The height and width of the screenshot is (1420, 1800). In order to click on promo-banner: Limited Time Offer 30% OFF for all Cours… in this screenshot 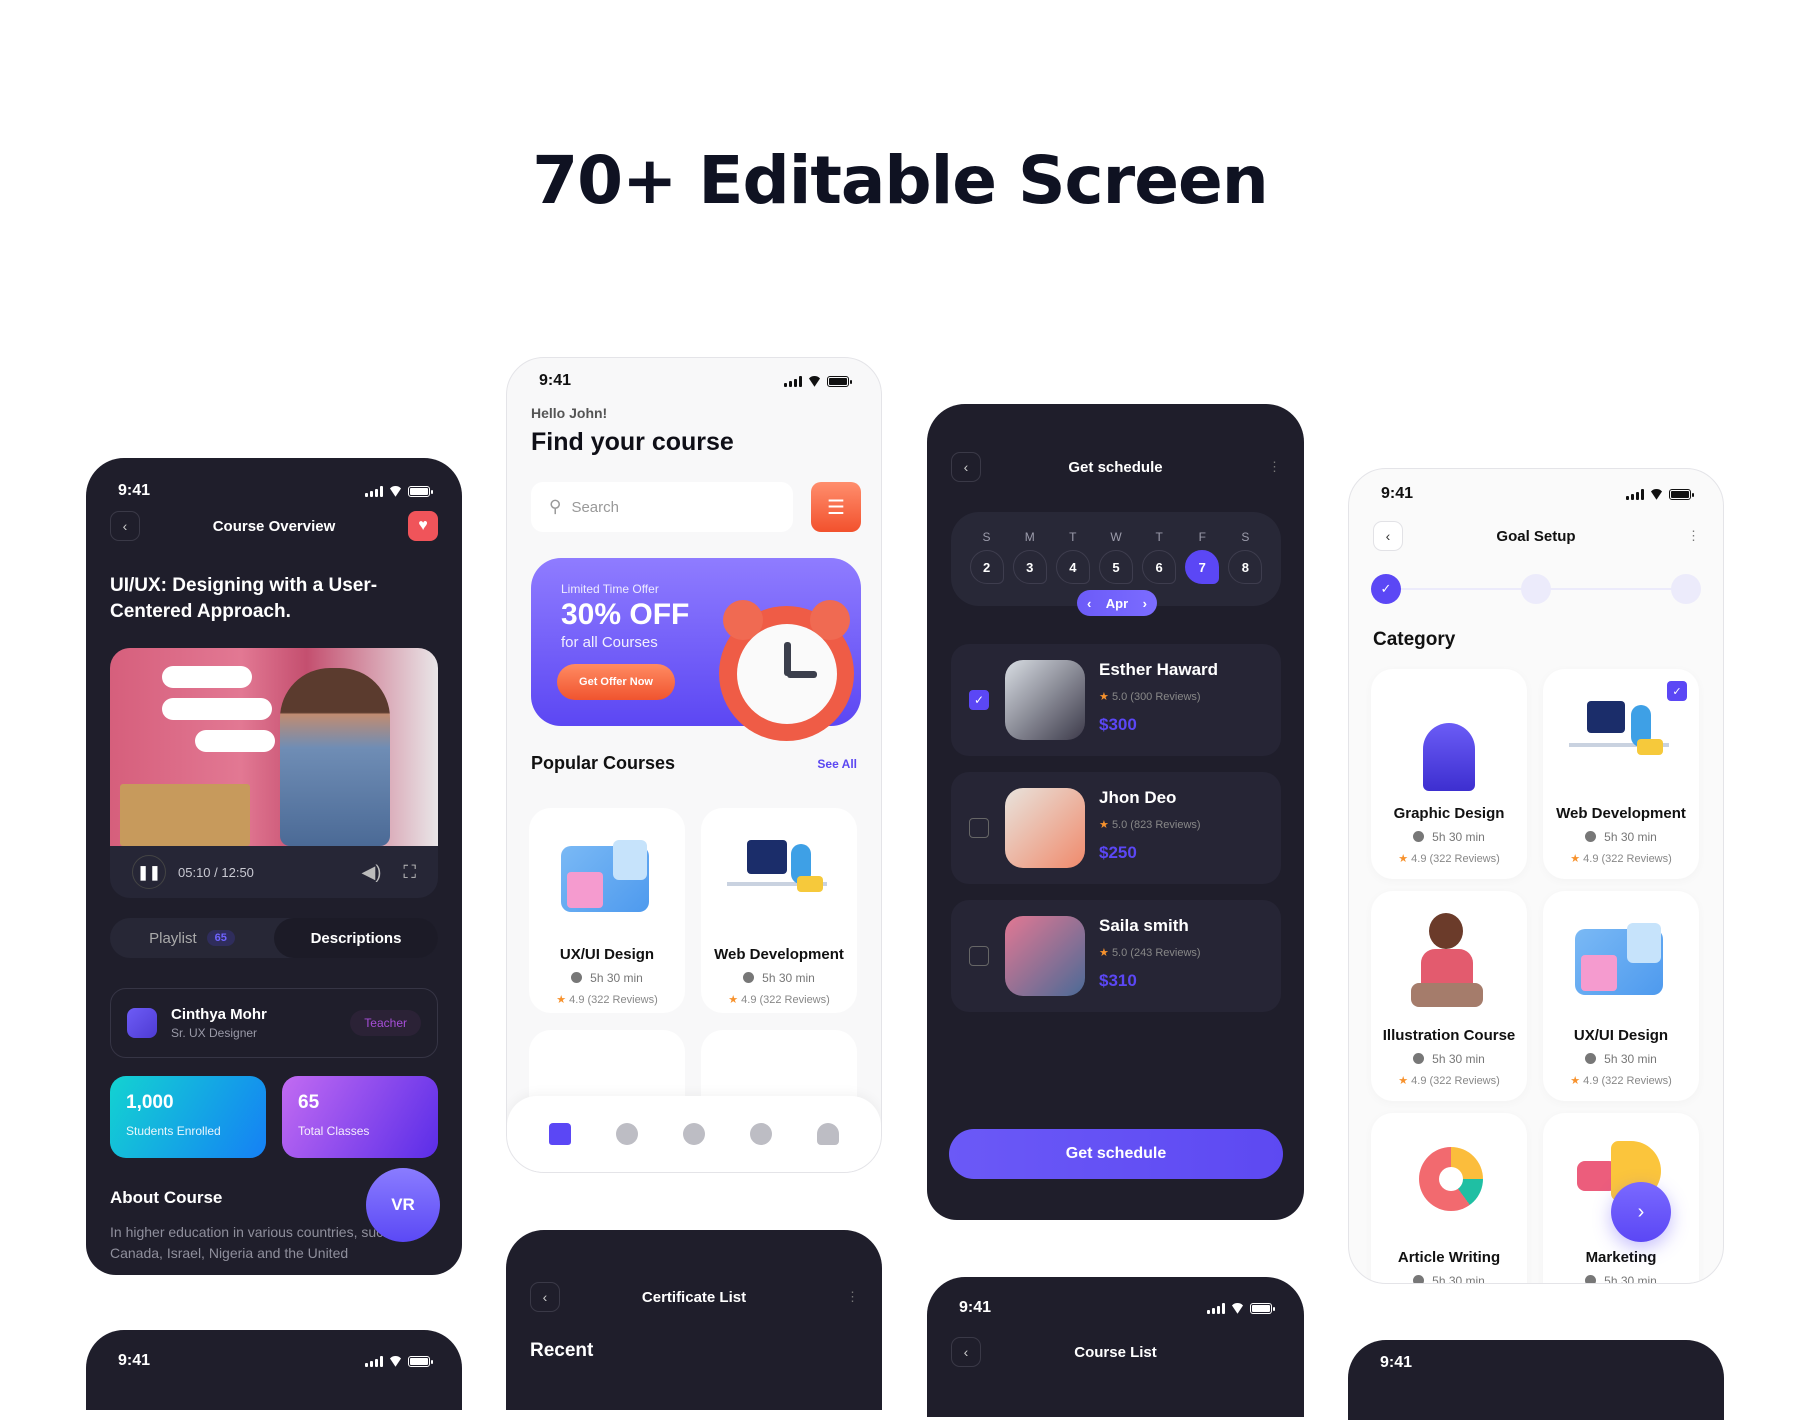, I will do `click(696, 649)`.